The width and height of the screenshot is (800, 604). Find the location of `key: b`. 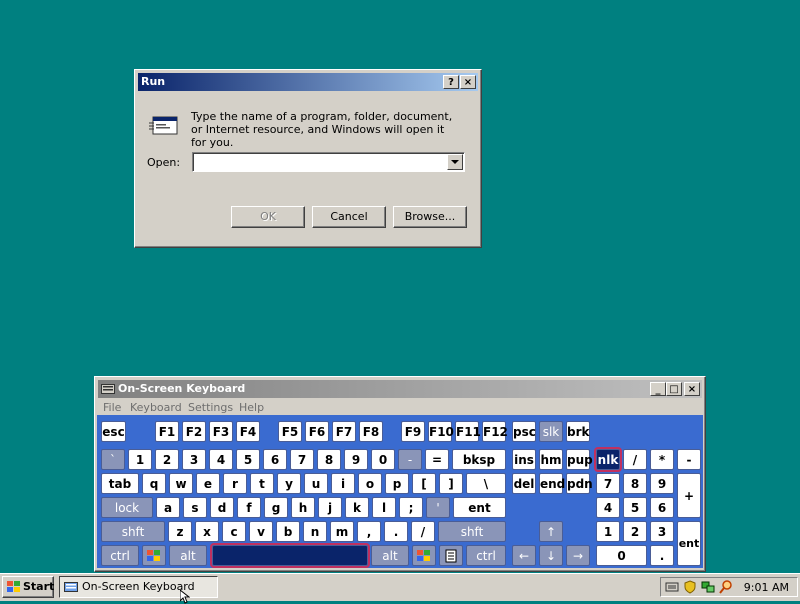

key: b is located at coordinates (288, 531).